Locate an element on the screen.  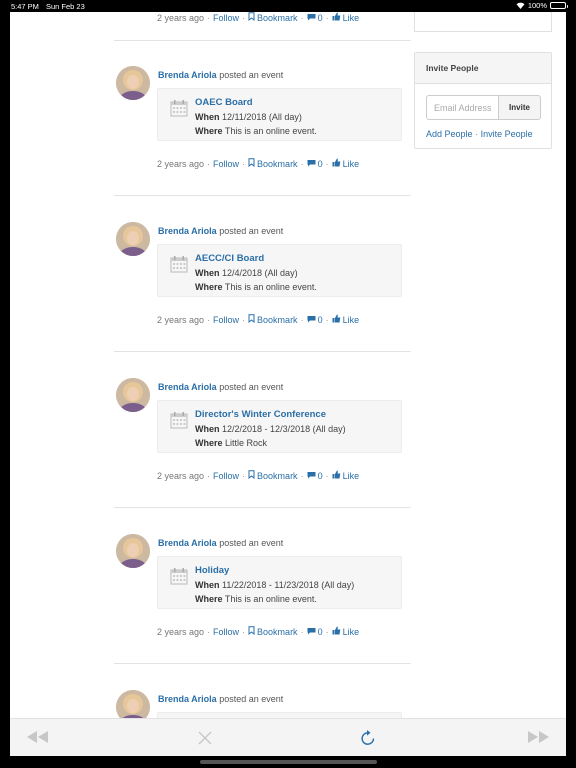
back-icon is located at coordinates (38, 738).